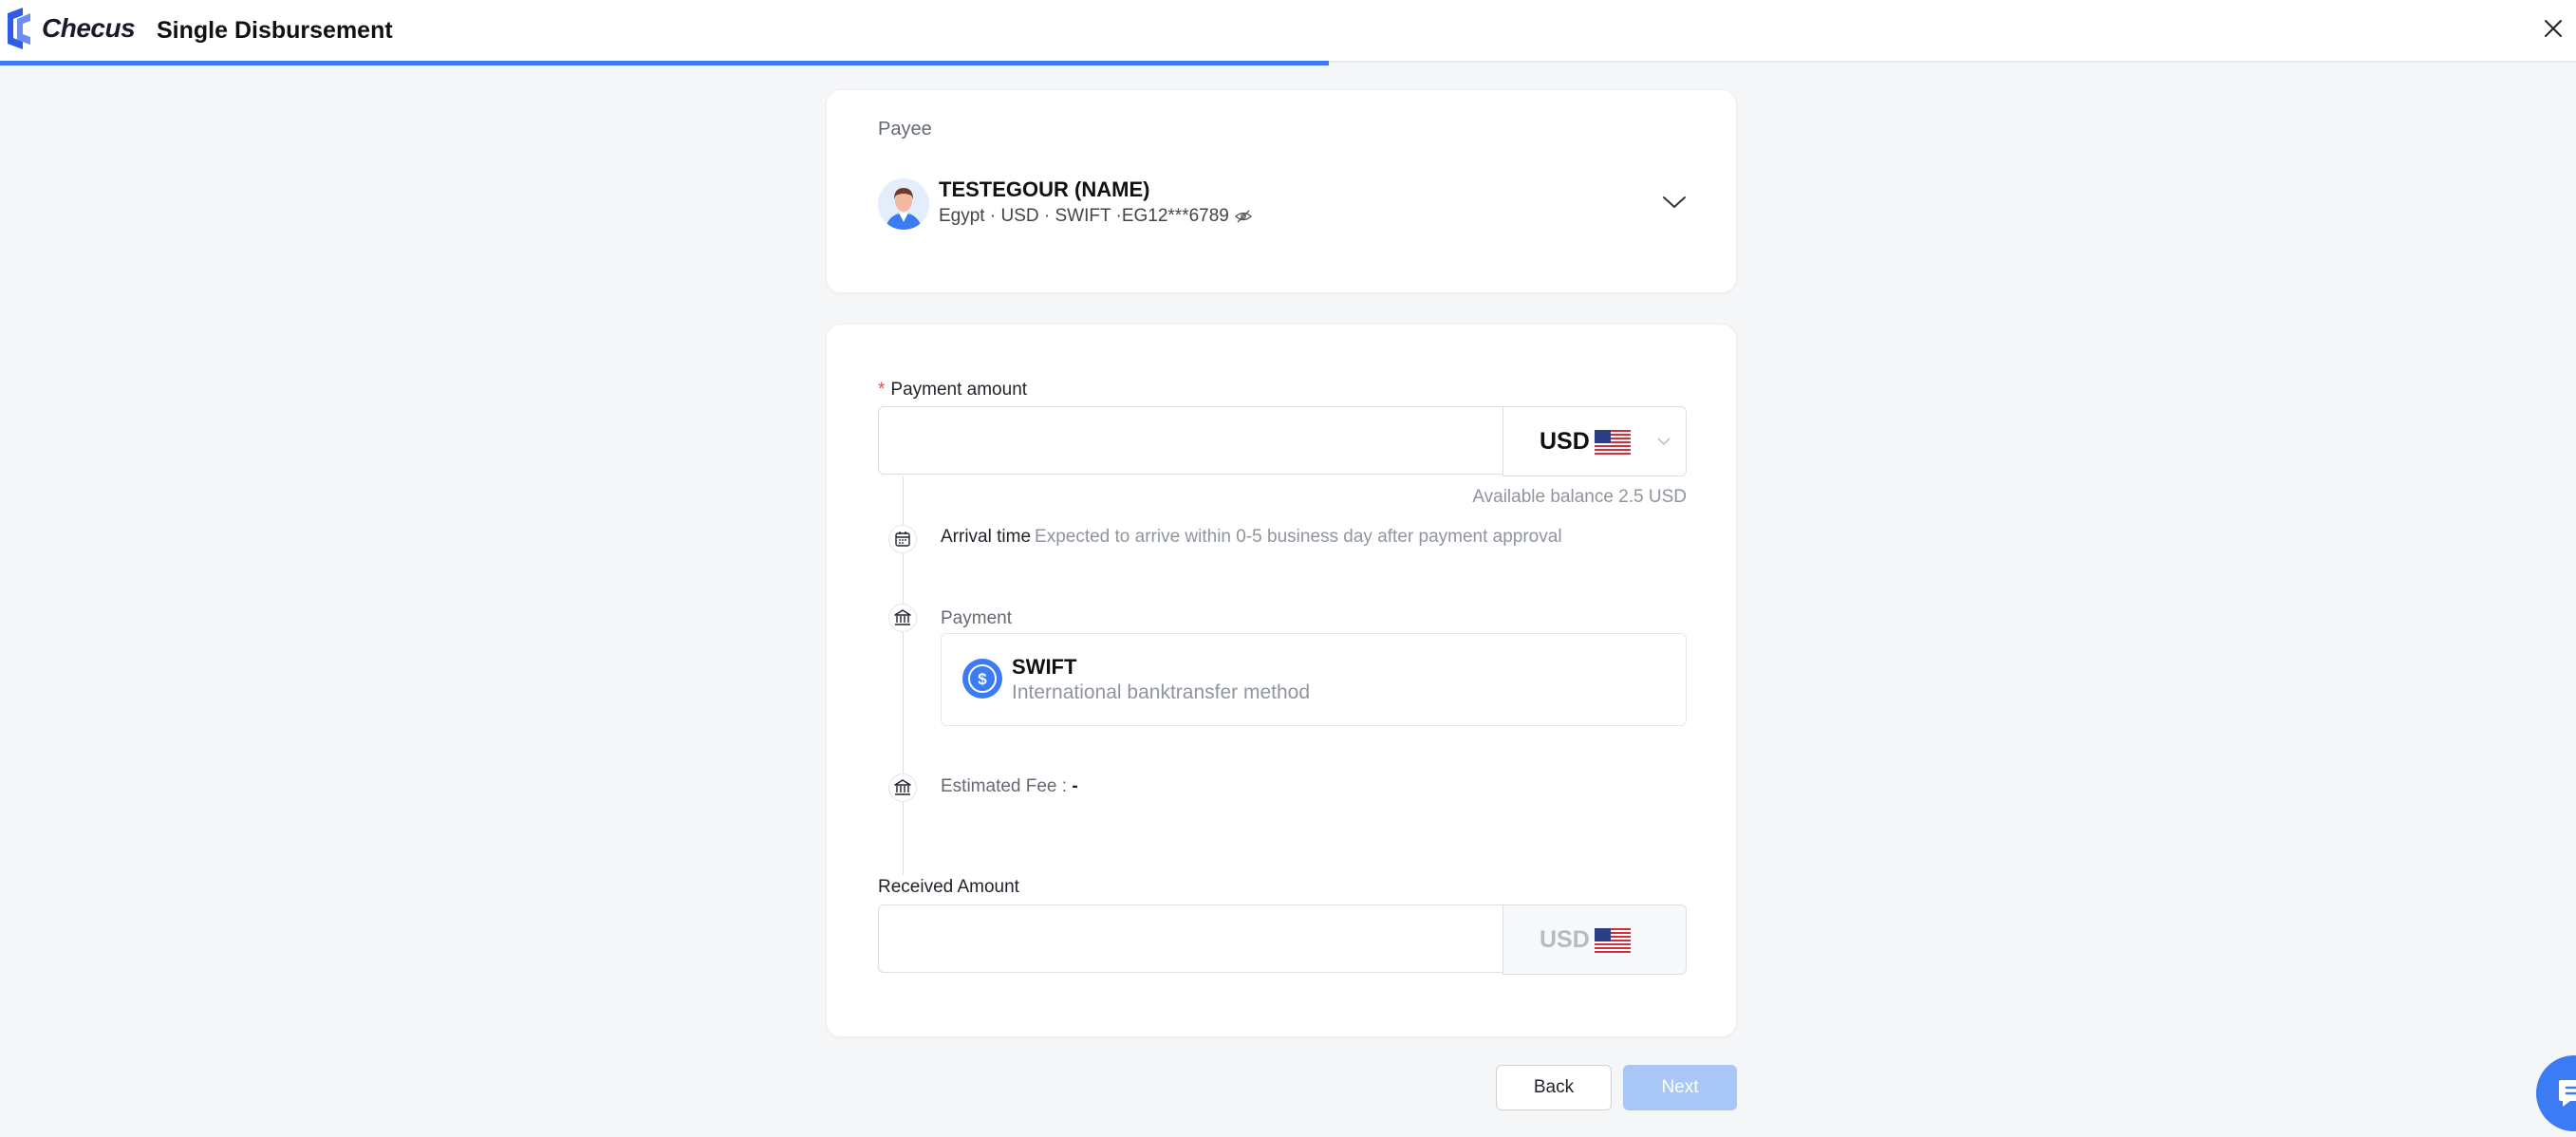  I want to click on payee-details: Egypt · USD · SWIFT ·EG12***6789, so click(1095, 216).